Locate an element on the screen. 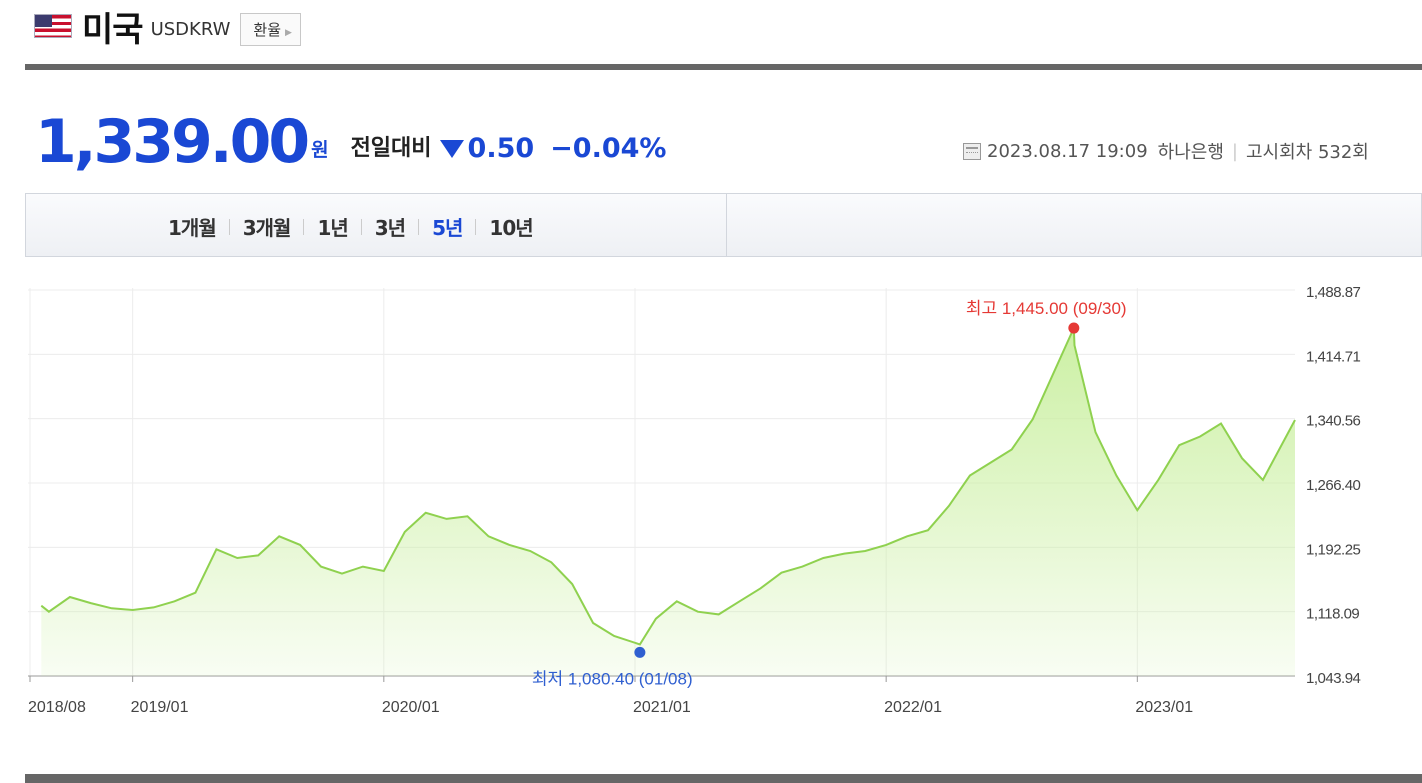 This screenshot has height=783, width=1422. price-unit: 원 is located at coordinates (320, 150).